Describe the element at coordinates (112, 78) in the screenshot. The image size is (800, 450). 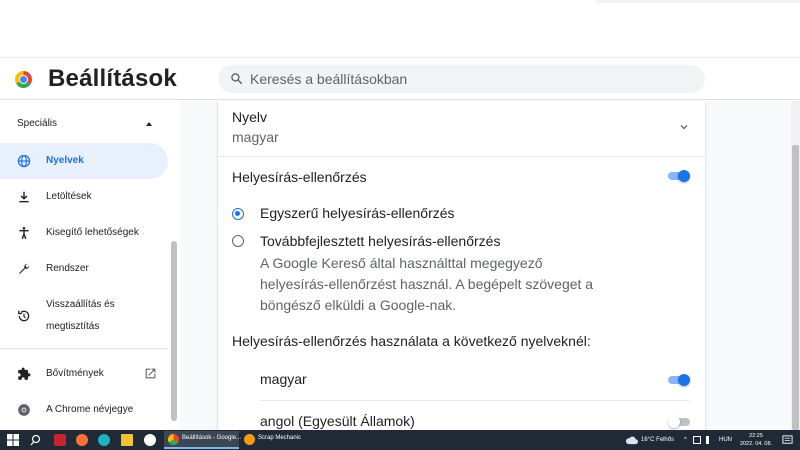
I see `page-title: Beállítások` at that location.